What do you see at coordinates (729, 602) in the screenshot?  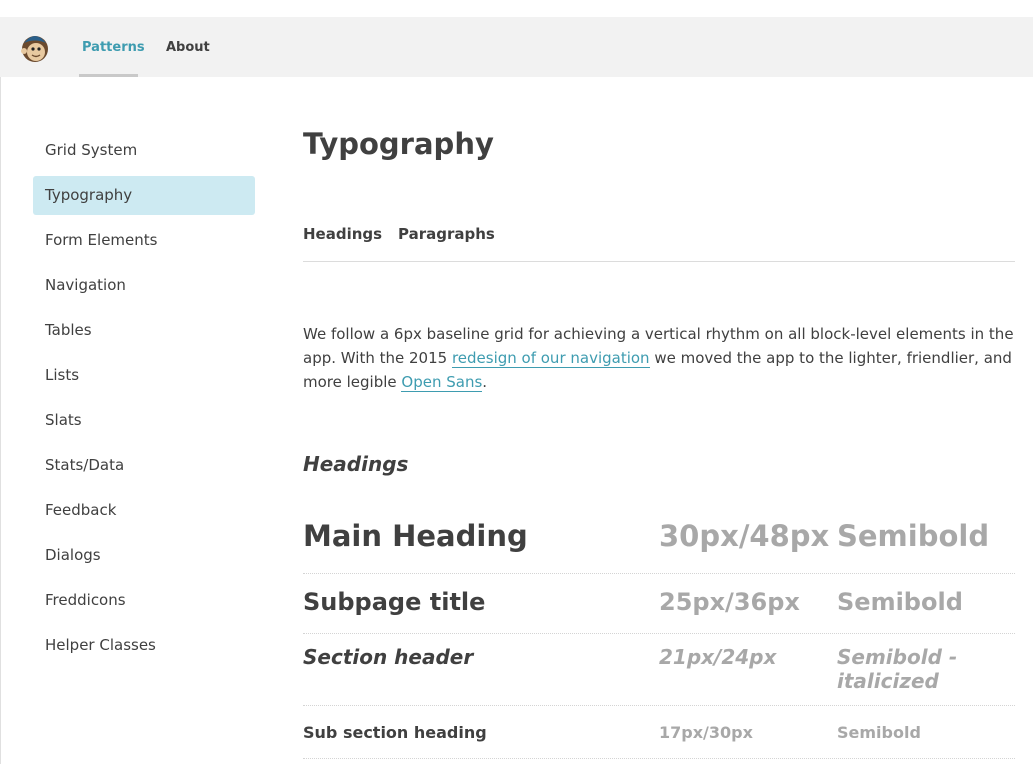 I see `specimen-size: 25px/36px` at bounding box center [729, 602].